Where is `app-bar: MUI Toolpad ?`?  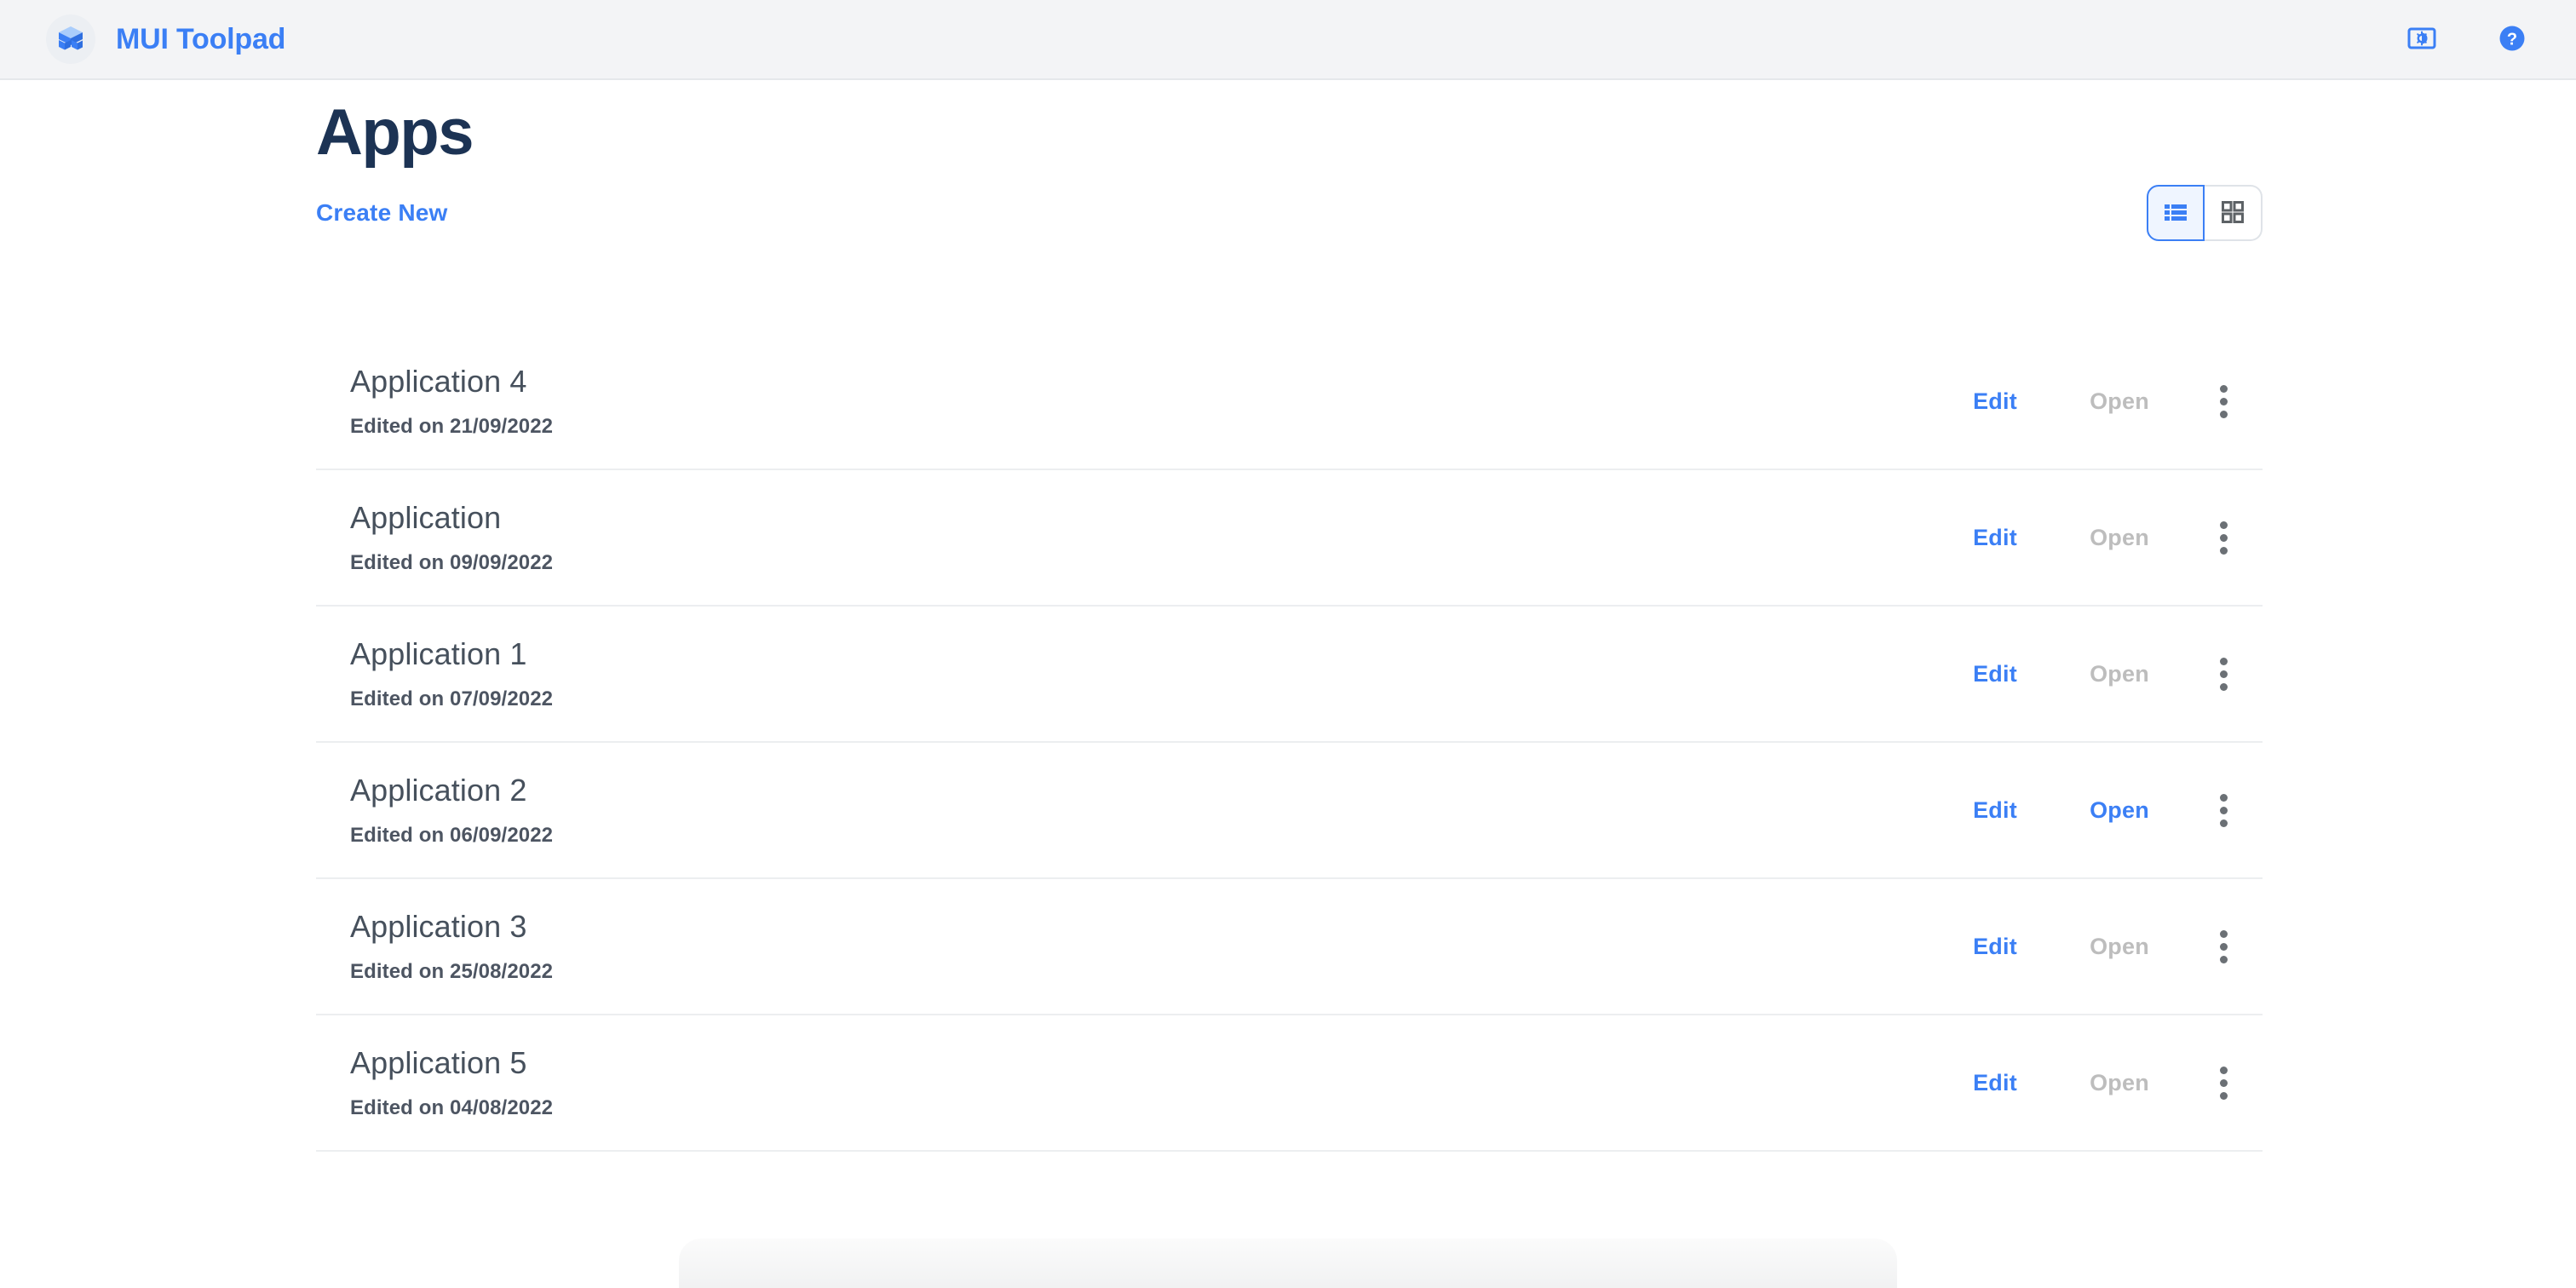 app-bar: MUI Toolpad ? is located at coordinates (1288, 40).